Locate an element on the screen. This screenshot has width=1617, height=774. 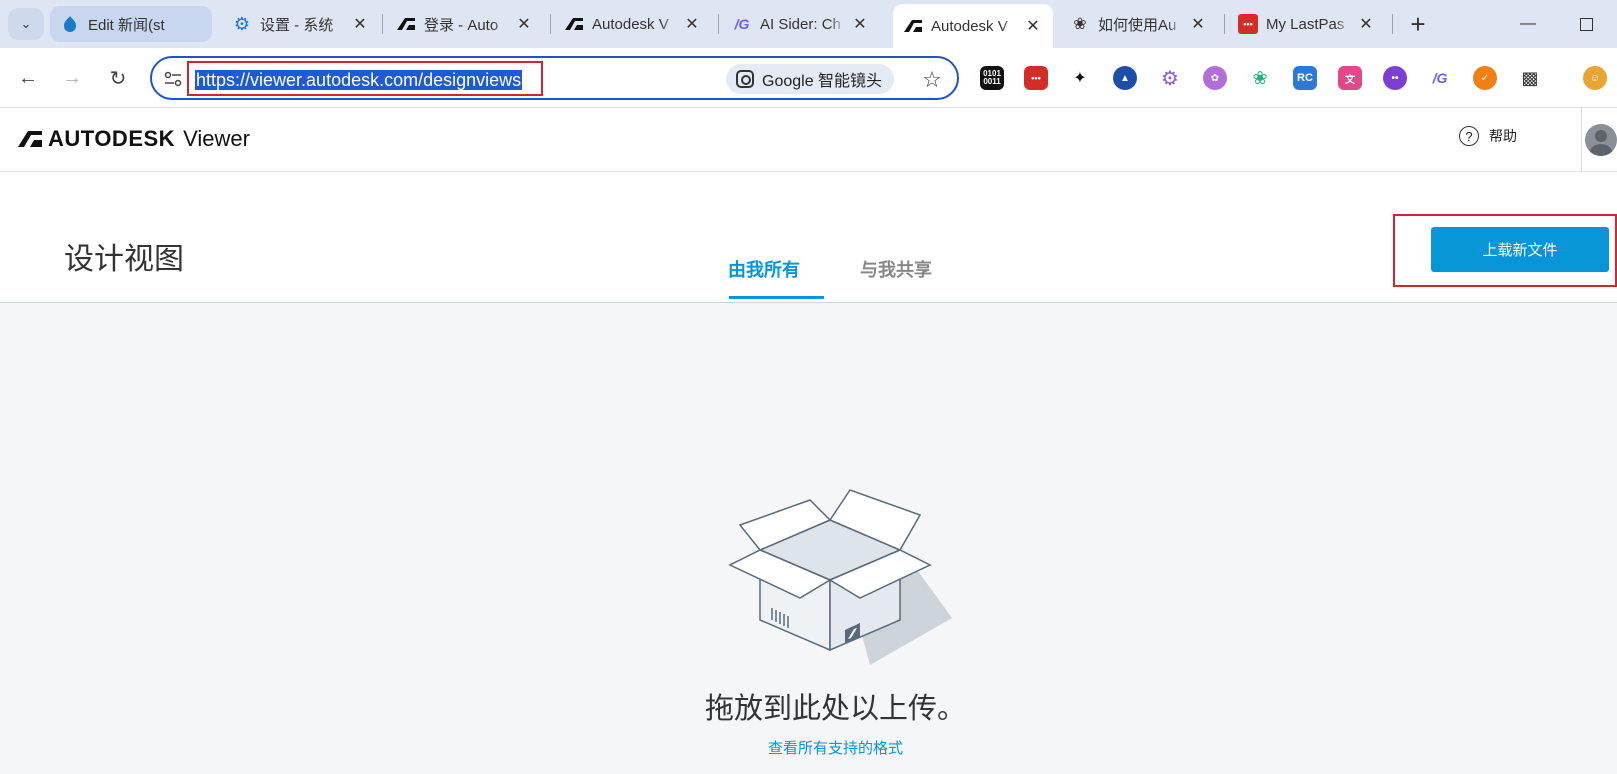
back-button: ← is located at coordinates (28, 78).